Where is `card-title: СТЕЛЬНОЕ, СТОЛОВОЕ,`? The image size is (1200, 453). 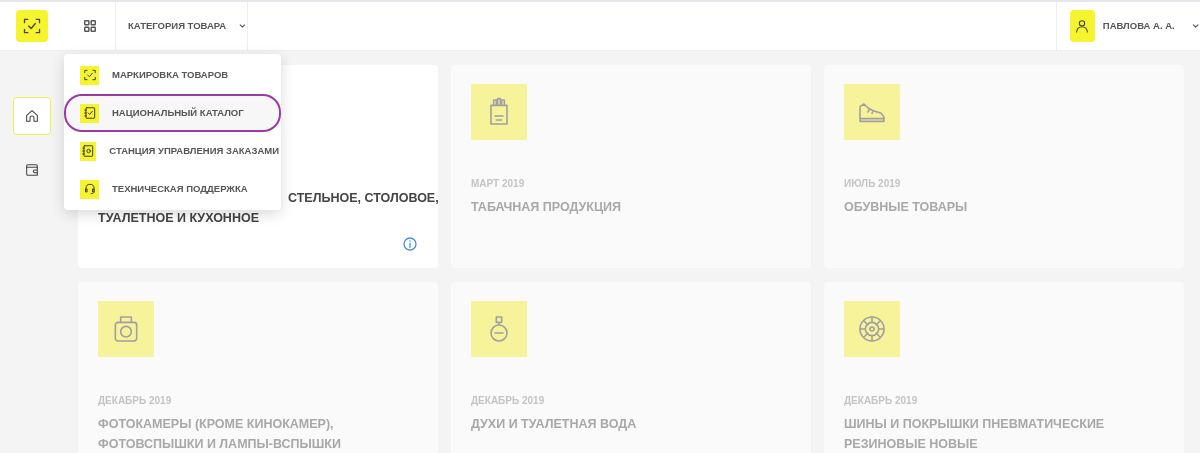
card-title: СТЕЛЬНОЕ, СТОЛОВОЕ, is located at coordinates (363, 198).